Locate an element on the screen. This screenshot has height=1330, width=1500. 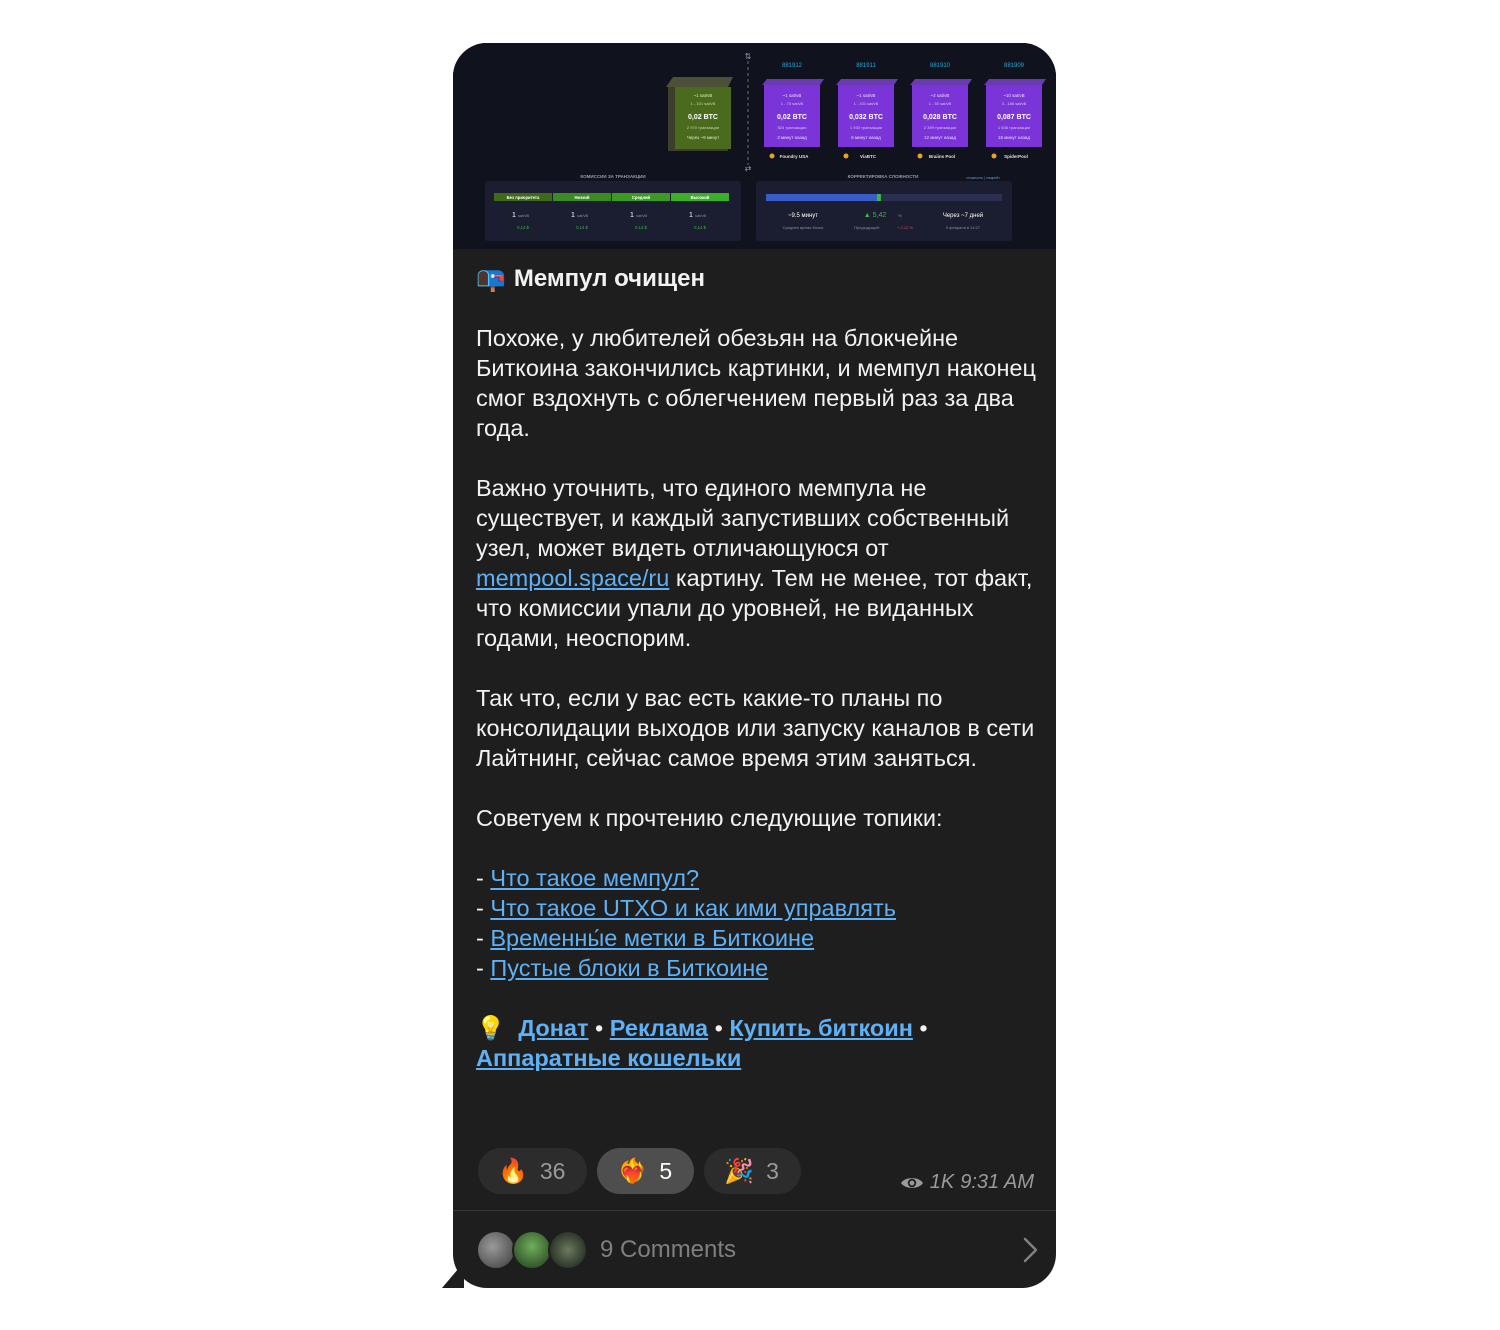
comments-button: 9 Comments is located at coordinates (754, 1249).